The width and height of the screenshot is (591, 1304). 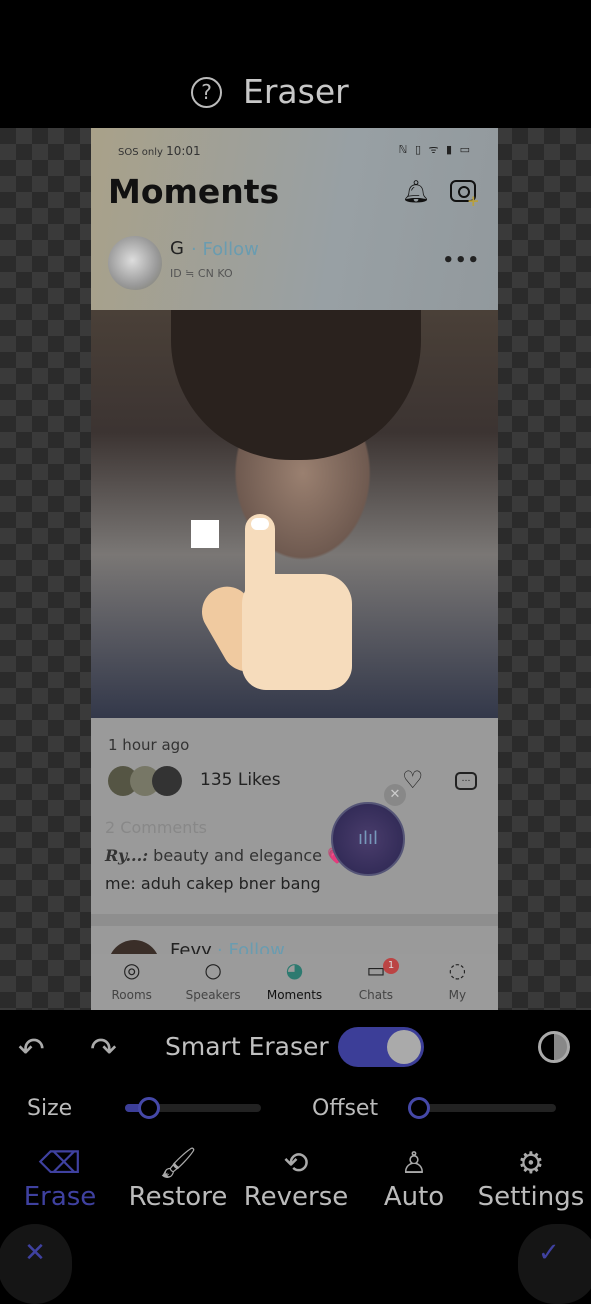 What do you see at coordinates (120, 883) in the screenshot?
I see `comment-author: me:` at bounding box center [120, 883].